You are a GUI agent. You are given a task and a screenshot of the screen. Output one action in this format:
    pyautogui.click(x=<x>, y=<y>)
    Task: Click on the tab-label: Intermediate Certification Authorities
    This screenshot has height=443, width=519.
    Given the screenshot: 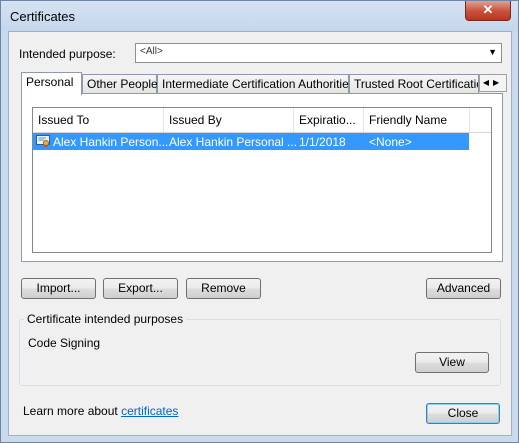 What is the action you would take?
    pyautogui.click(x=258, y=84)
    